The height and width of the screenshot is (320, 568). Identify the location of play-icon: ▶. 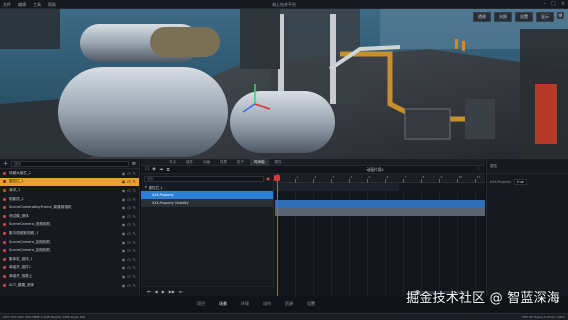
(163, 291).